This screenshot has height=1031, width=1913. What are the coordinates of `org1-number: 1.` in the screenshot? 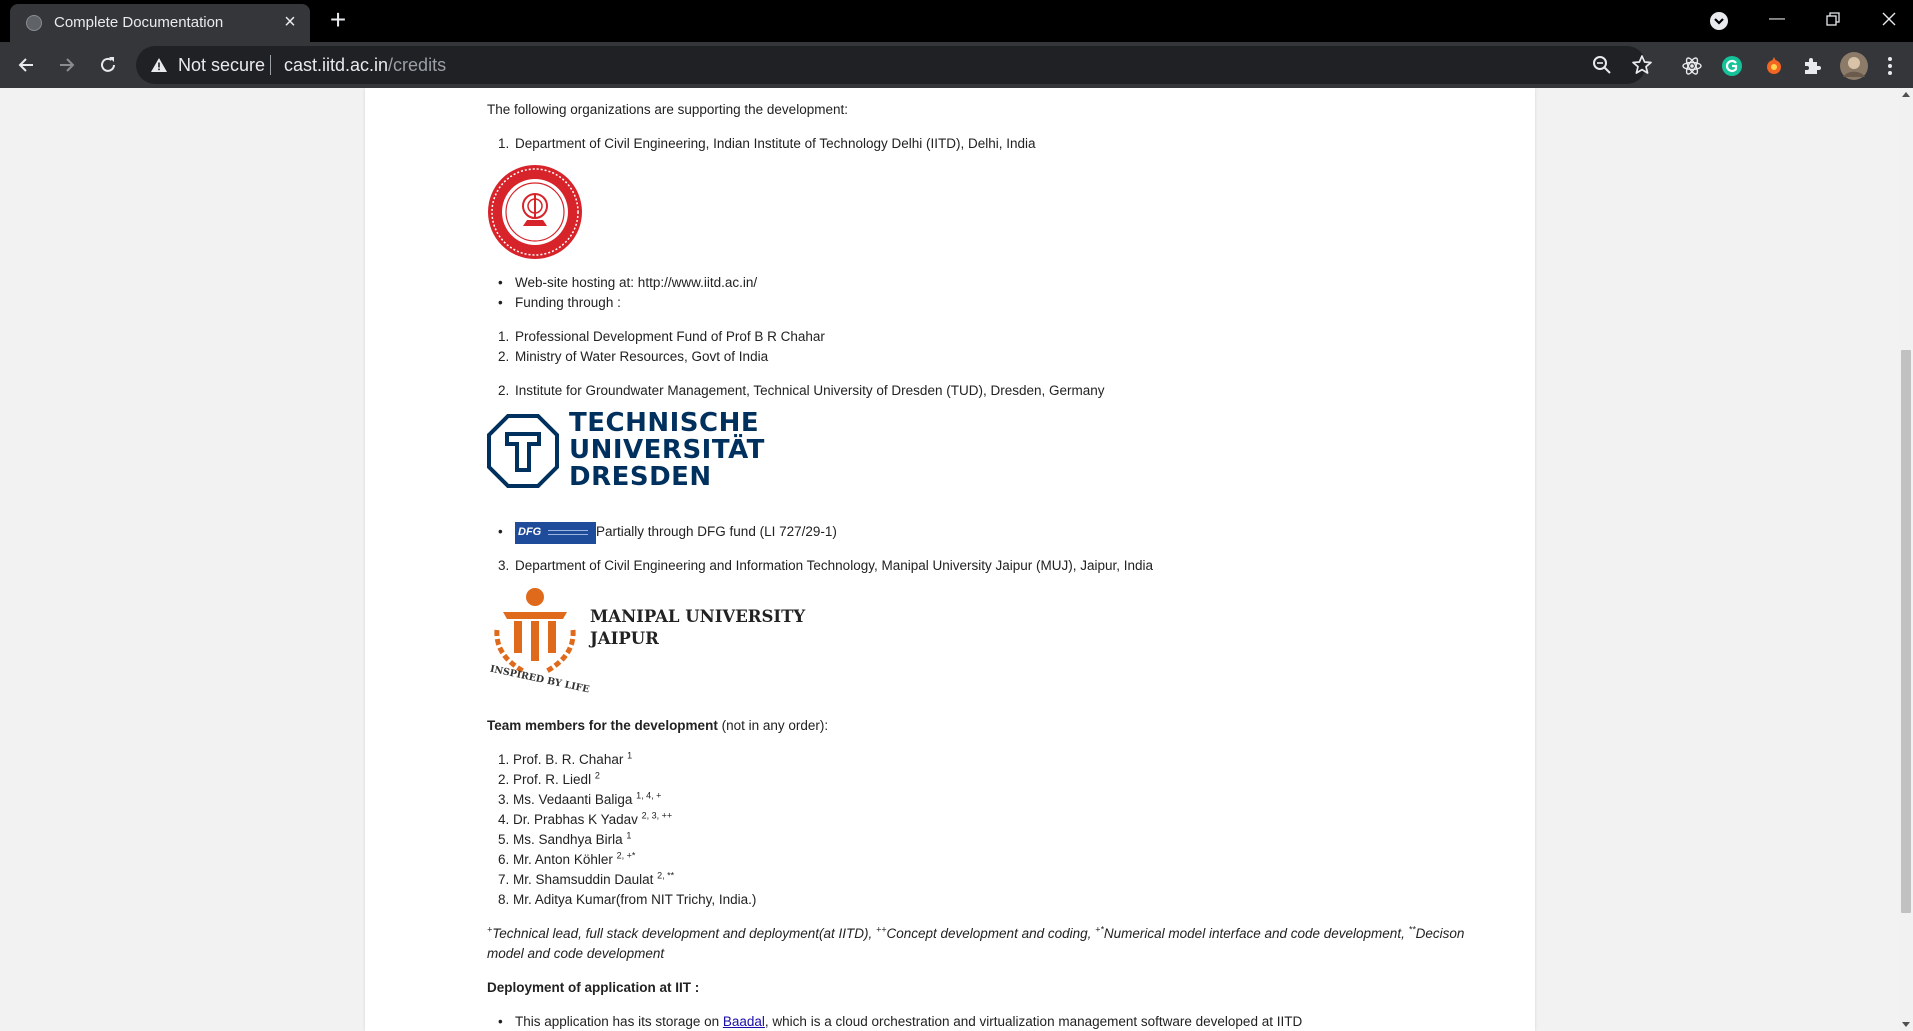 It's located at (504, 143).